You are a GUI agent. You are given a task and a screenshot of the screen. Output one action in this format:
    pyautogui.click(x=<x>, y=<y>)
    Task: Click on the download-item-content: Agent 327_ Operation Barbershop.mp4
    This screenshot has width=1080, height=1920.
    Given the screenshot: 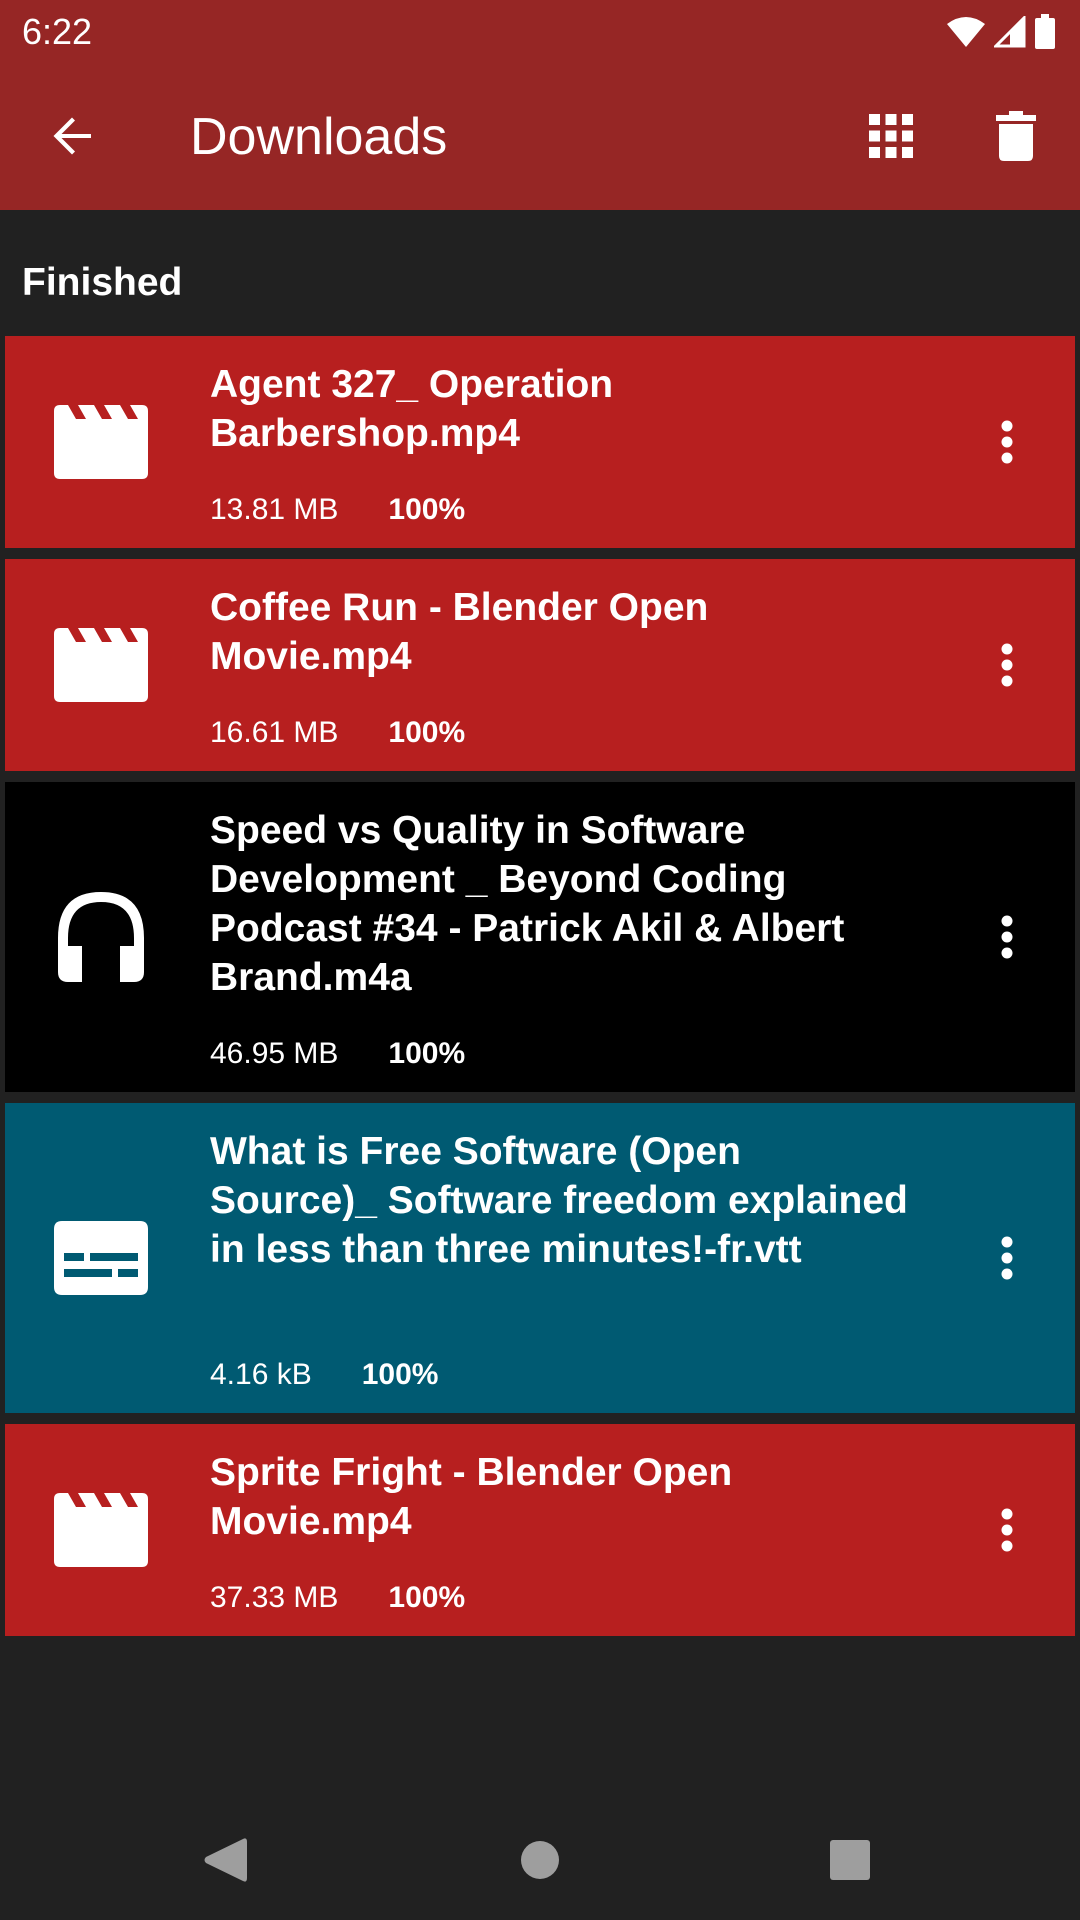 What is the action you would take?
    pyautogui.click(x=560, y=409)
    